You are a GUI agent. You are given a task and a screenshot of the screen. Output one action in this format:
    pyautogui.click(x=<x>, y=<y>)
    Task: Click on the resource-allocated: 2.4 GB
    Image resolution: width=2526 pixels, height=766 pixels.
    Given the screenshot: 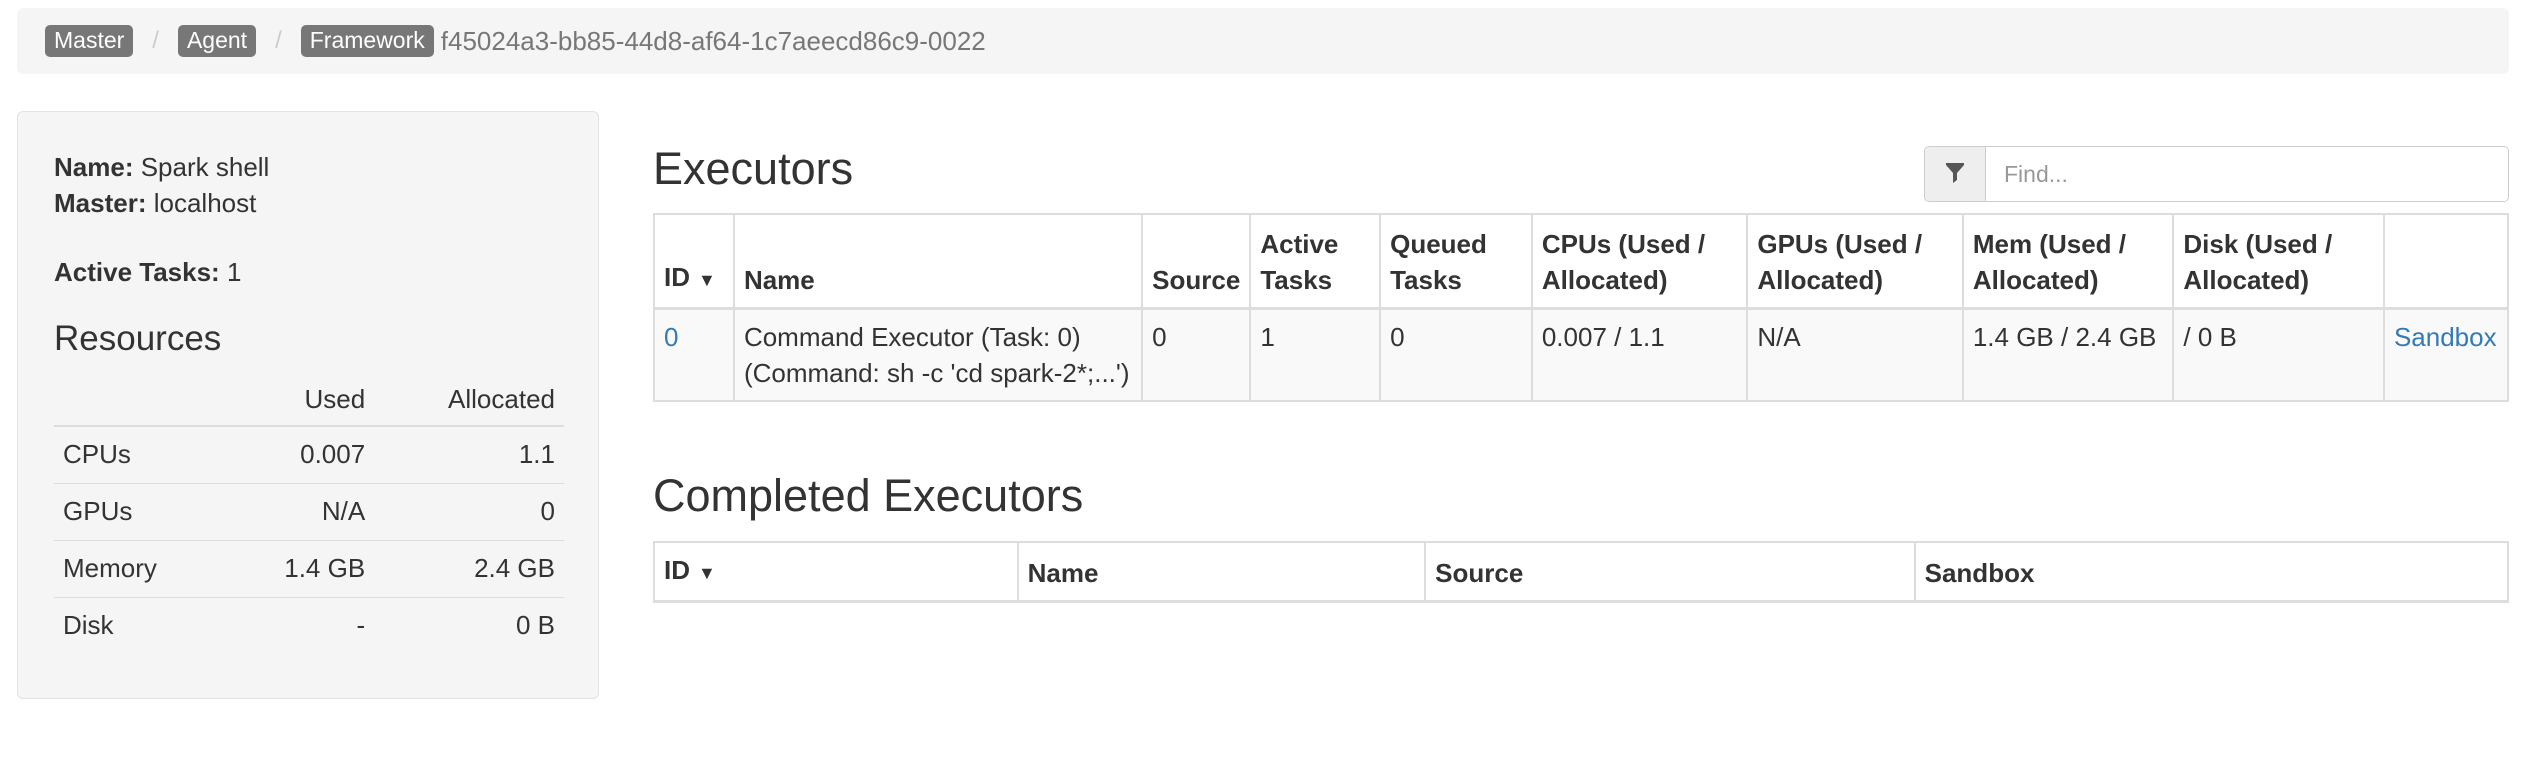 What is the action you would take?
    pyautogui.click(x=469, y=569)
    